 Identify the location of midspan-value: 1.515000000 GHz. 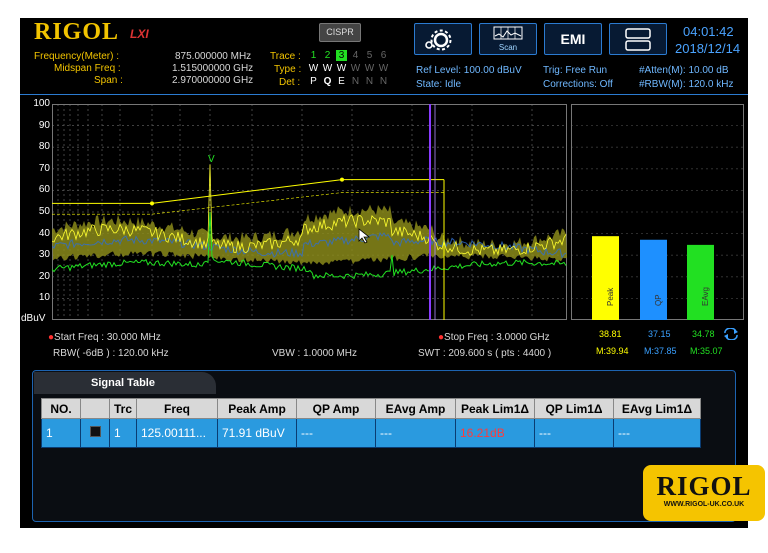
(213, 68).